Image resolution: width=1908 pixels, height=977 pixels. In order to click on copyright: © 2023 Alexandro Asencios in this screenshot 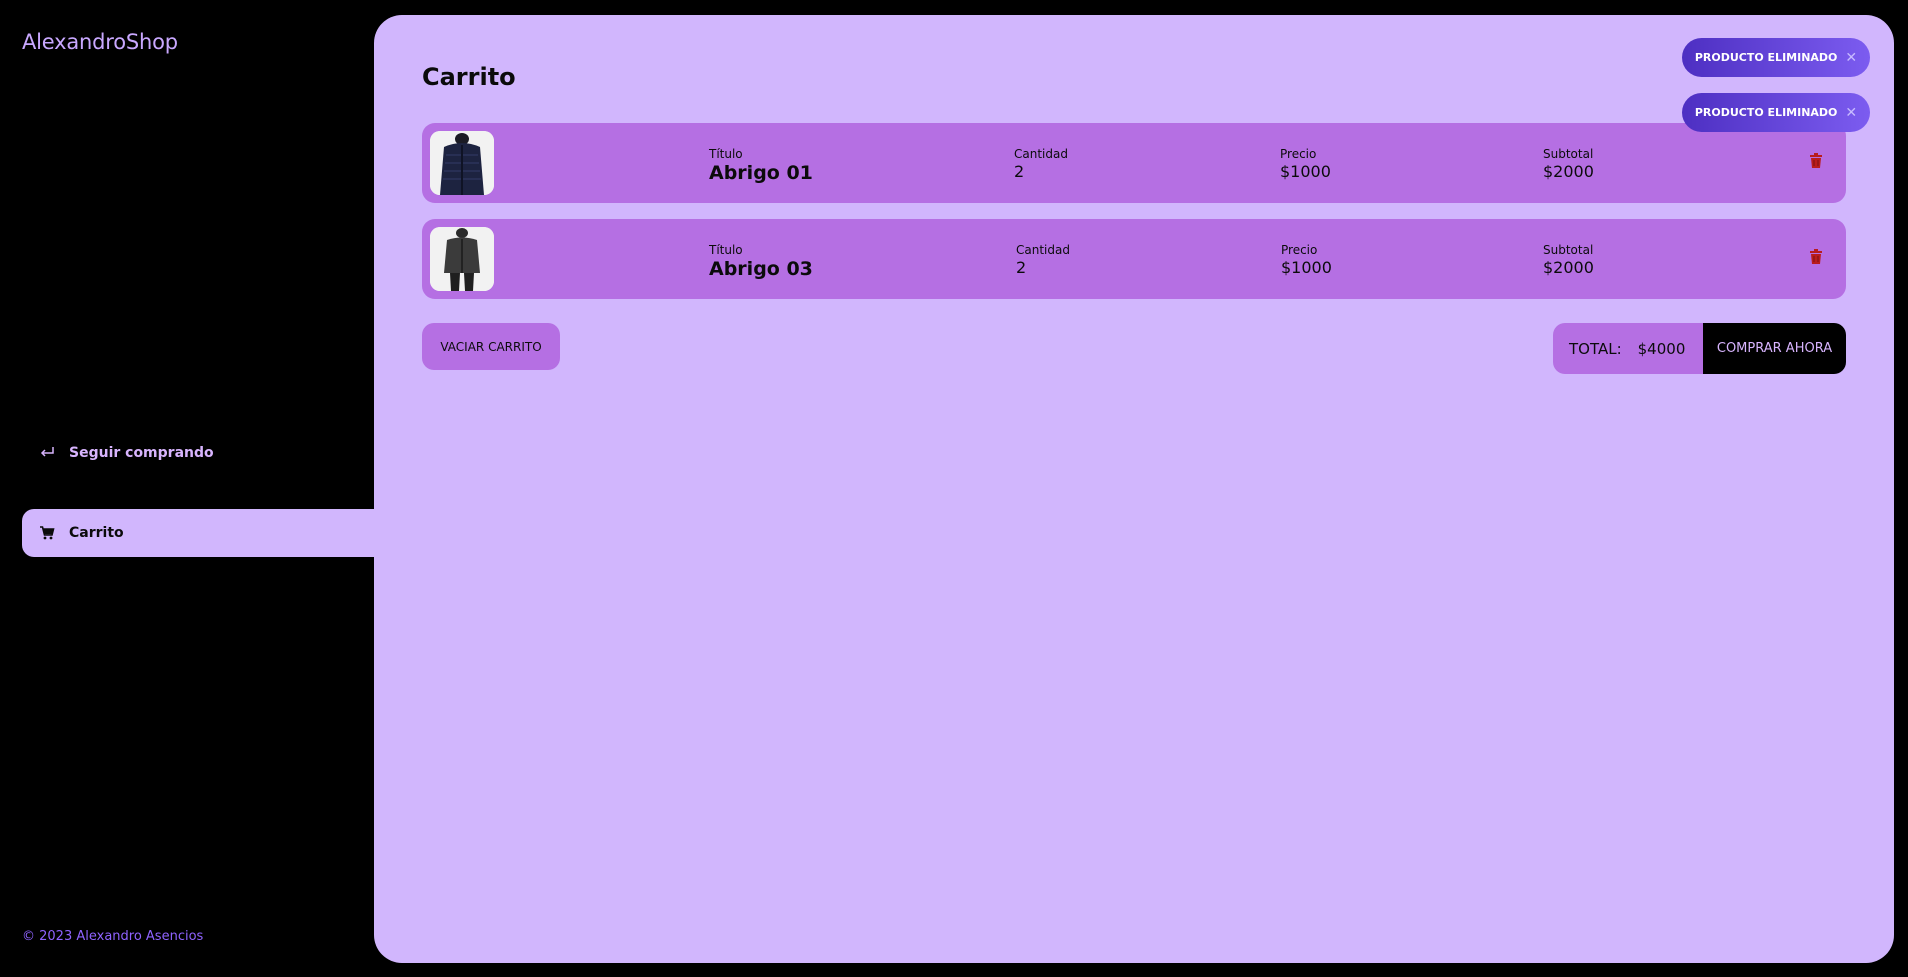, I will do `click(113, 936)`.